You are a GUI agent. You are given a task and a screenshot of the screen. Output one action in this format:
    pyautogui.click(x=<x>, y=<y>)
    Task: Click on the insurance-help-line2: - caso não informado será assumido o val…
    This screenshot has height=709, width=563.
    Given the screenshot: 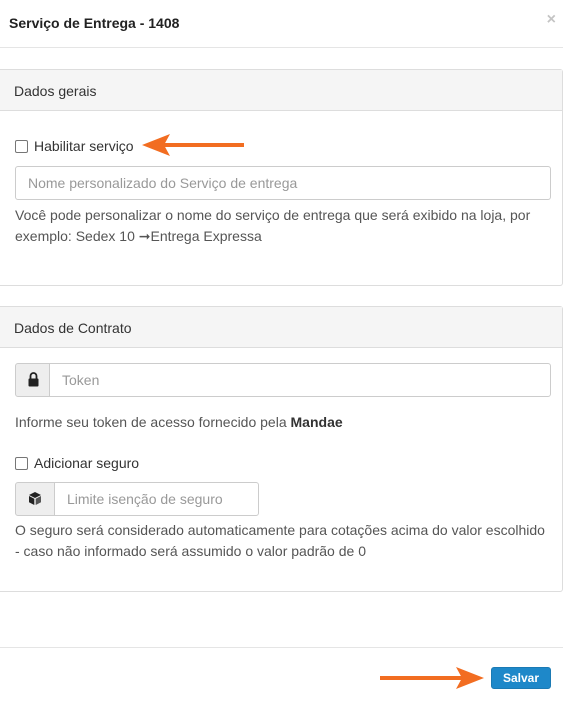 What is the action you would take?
    pyautogui.click(x=190, y=551)
    